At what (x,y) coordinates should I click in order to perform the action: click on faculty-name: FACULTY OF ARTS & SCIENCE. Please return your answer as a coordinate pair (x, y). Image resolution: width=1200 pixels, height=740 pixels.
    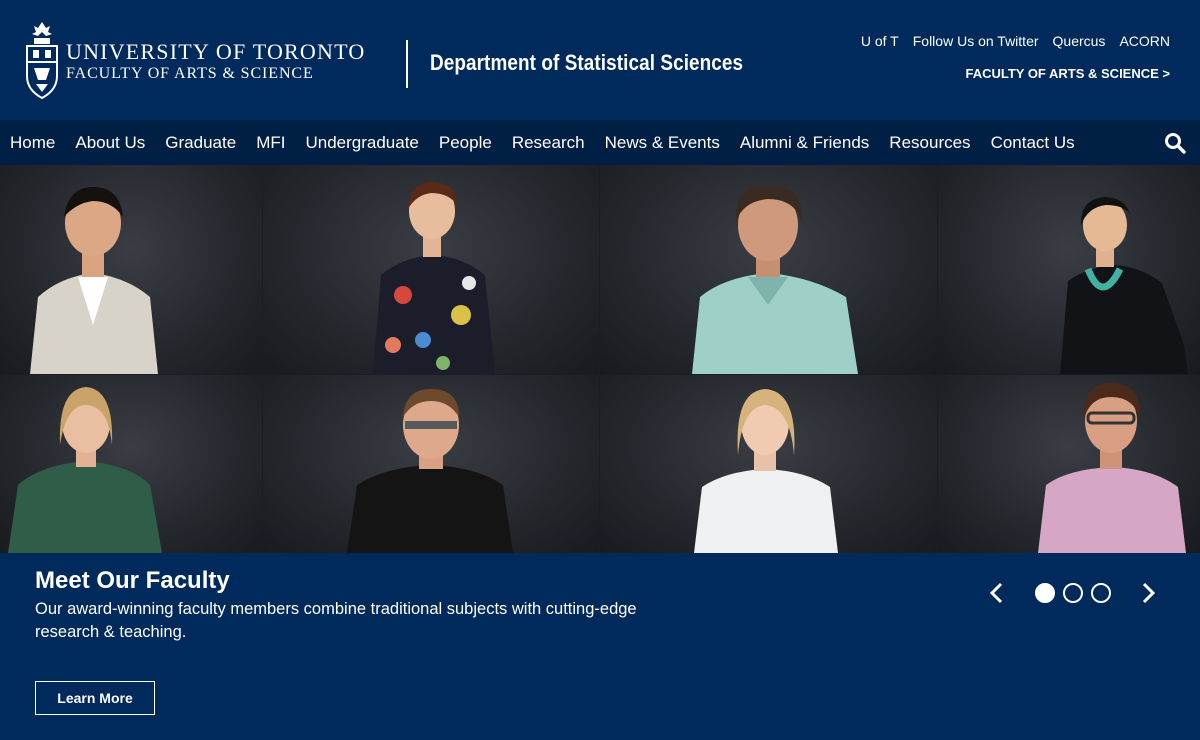
    Looking at the image, I should click on (190, 73).